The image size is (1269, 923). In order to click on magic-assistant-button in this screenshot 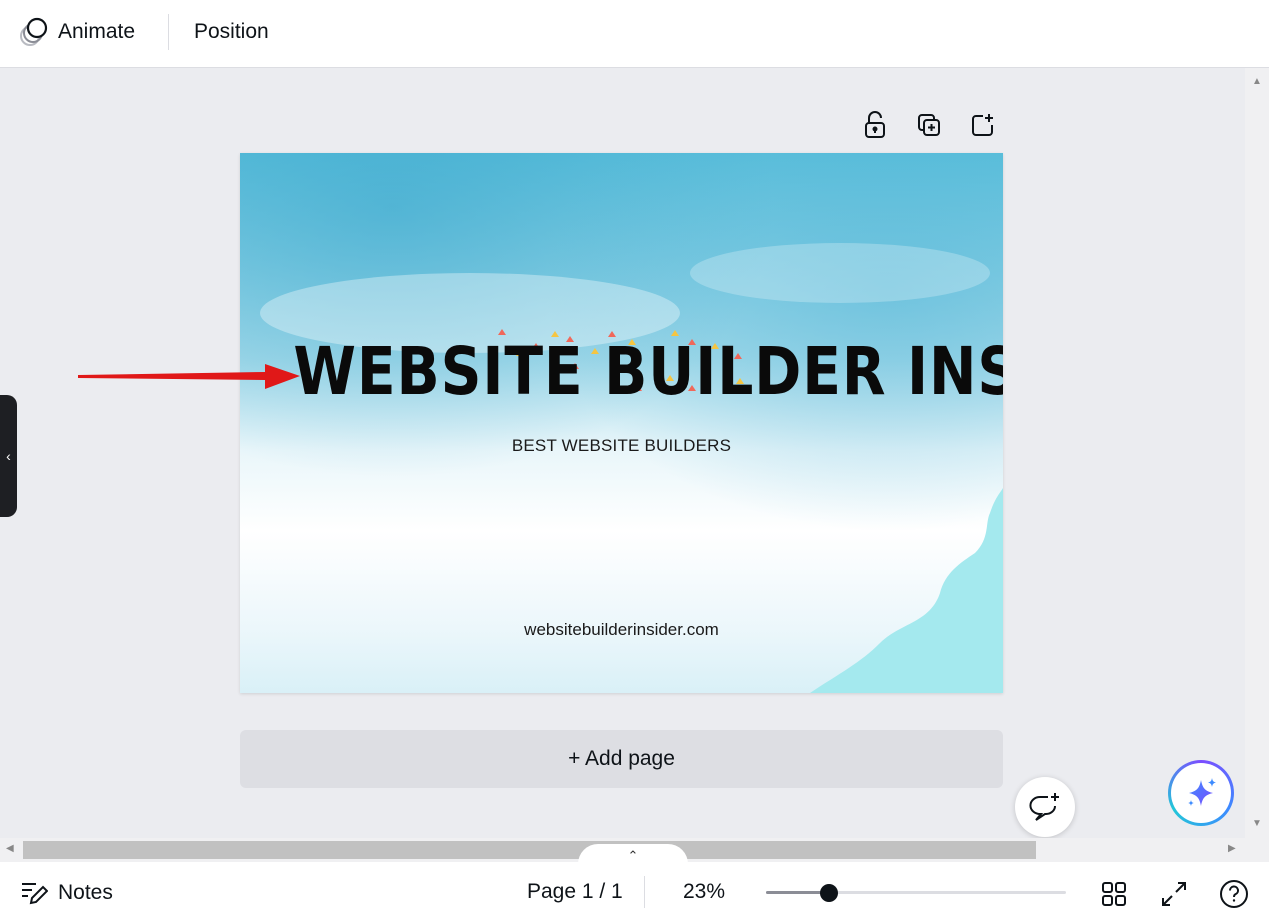, I will do `click(1201, 793)`.